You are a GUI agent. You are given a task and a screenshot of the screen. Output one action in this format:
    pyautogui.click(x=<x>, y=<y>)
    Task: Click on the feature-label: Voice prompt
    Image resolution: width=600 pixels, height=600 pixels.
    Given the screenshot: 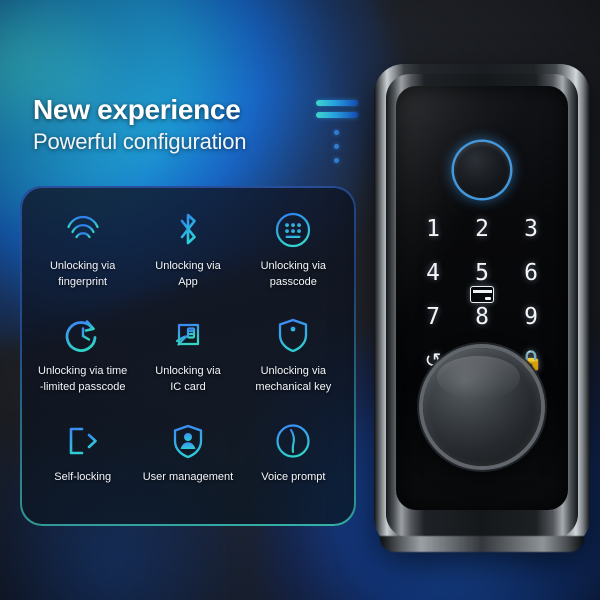 What is the action you would take?
    pyautogui.click(x=293, y=476)
    